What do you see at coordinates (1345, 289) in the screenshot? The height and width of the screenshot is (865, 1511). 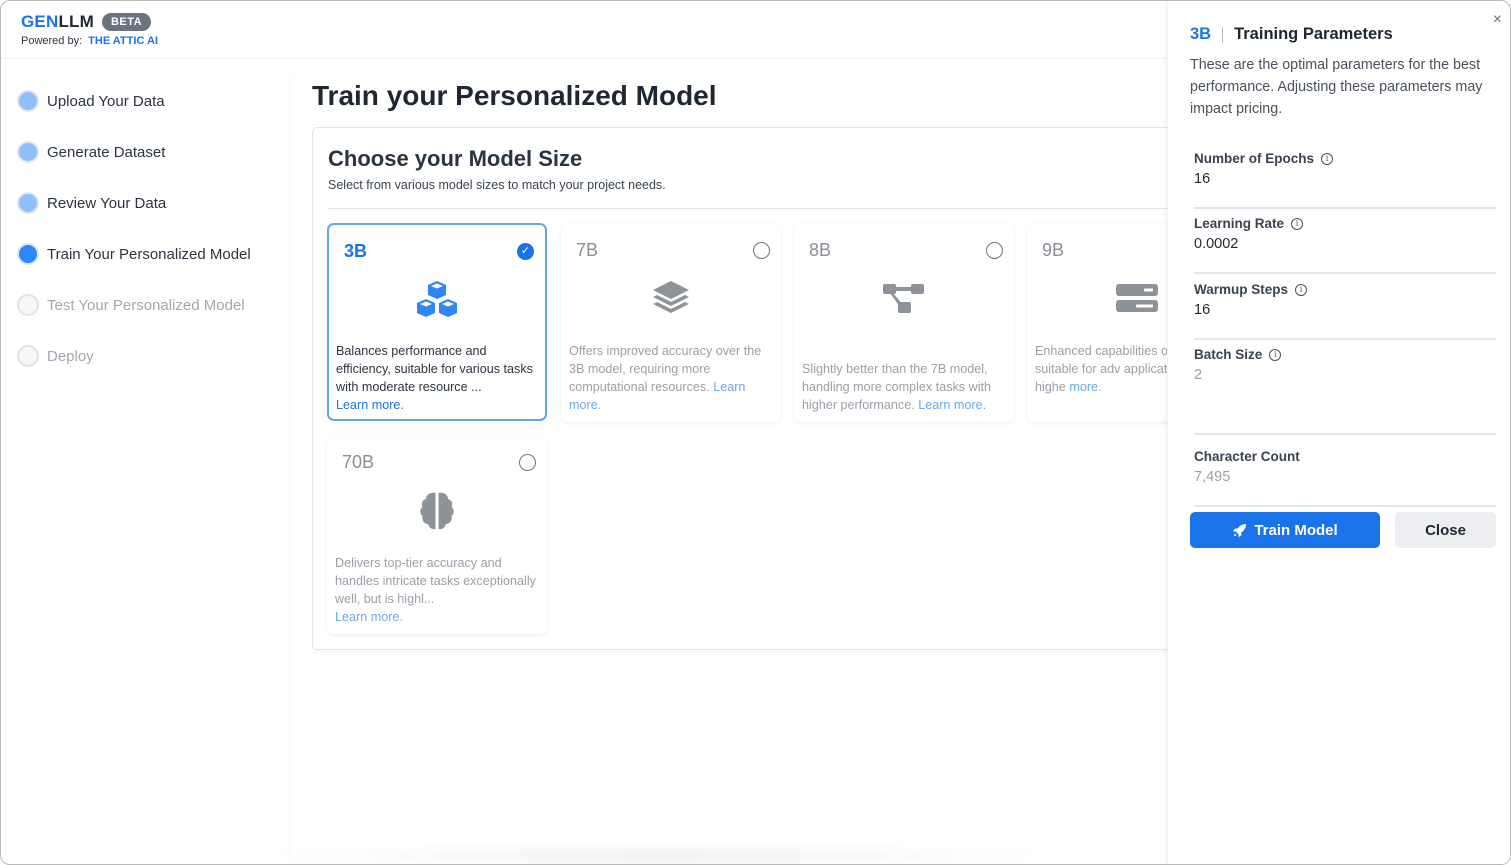 I see `field-label: Warmup Steps i` at bounding box center [1345, 289].